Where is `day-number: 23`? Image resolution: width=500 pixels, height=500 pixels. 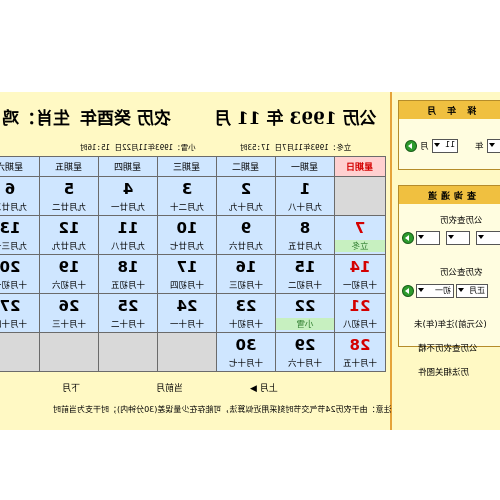 day-number: 23 is located at coordinates (246, 306).